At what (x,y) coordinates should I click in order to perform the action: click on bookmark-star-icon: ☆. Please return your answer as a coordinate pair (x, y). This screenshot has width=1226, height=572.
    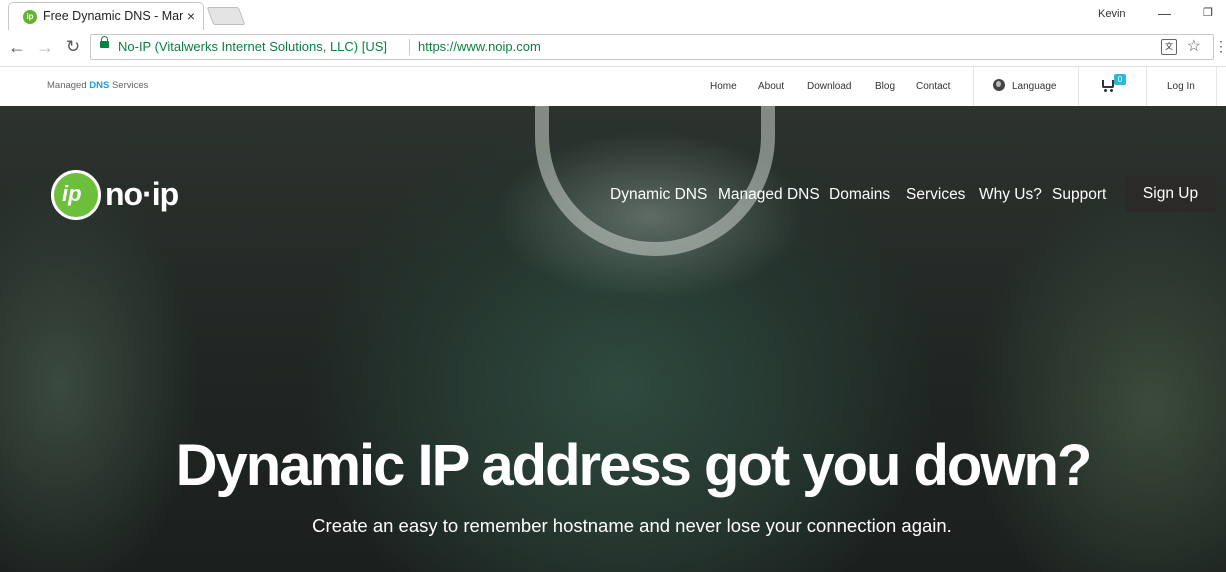
    Looking at the image, I should click on (1194, 46).